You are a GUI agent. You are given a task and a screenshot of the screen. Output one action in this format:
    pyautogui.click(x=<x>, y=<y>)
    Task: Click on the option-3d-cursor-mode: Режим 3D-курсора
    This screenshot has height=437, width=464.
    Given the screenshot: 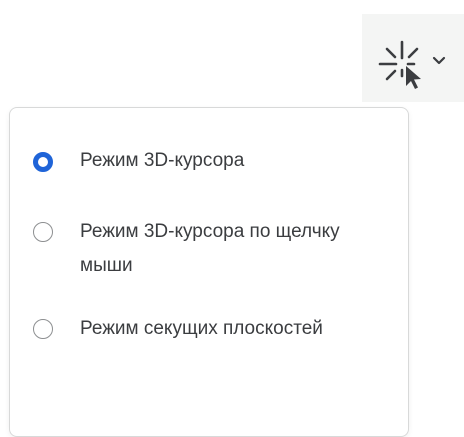 What is the action you would take?
    pyautogui.click(x=209, y=162)
    